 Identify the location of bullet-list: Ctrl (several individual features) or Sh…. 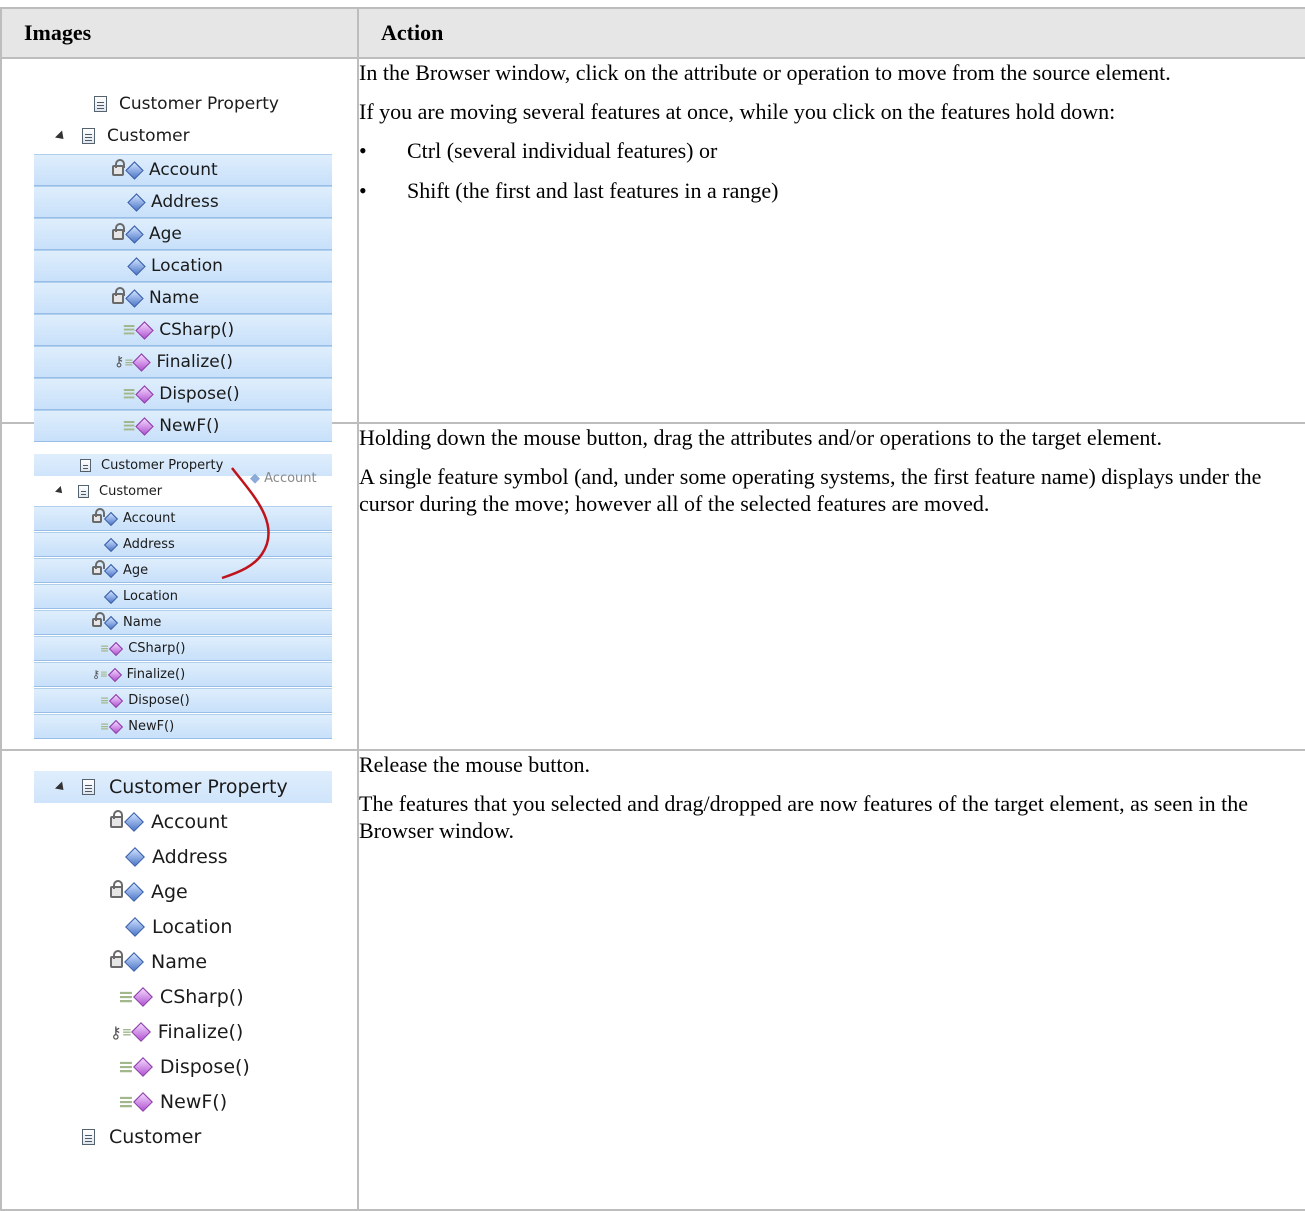
(832, 170).